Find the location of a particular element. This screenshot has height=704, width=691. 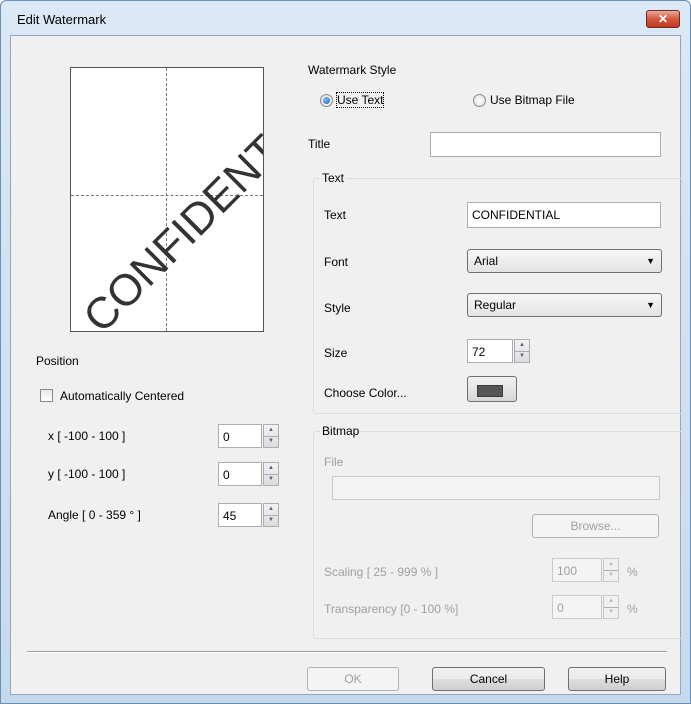

transparency-input: 0 is located at coordinates (577, 607).